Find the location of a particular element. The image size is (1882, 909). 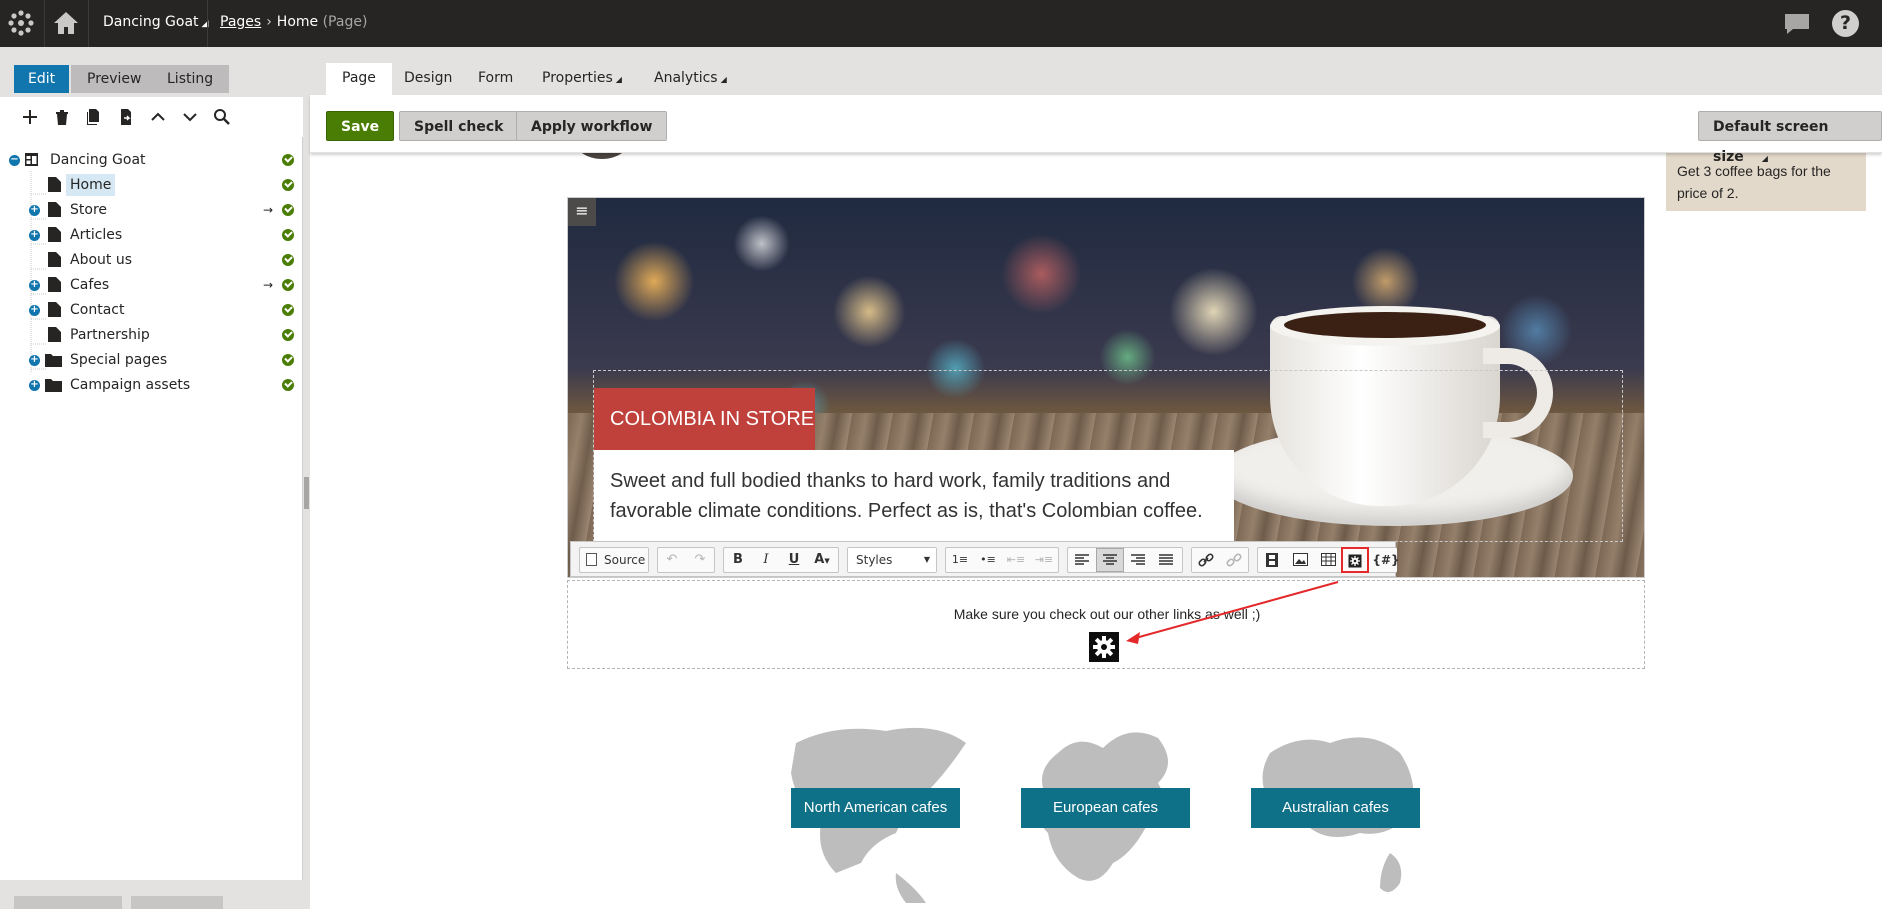

tree-node-dancing-goat: − Dancing Goat is located at coordinates (151, 160).